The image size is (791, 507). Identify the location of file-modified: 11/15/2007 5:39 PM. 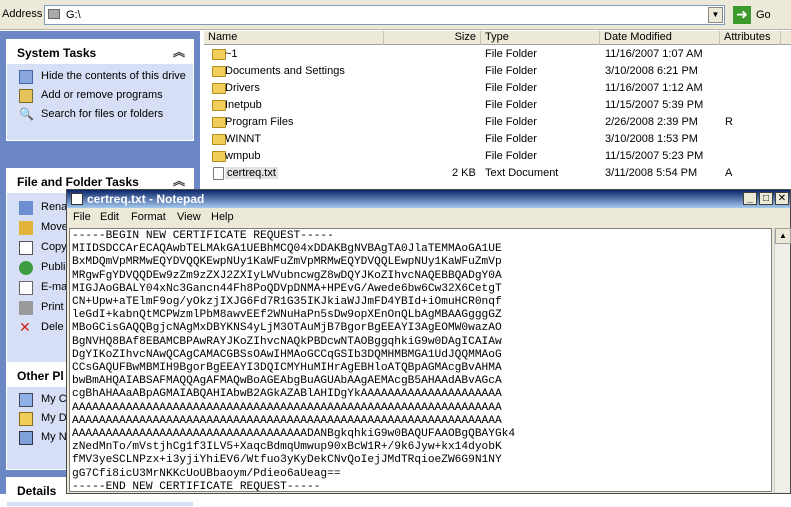
(654, 105).